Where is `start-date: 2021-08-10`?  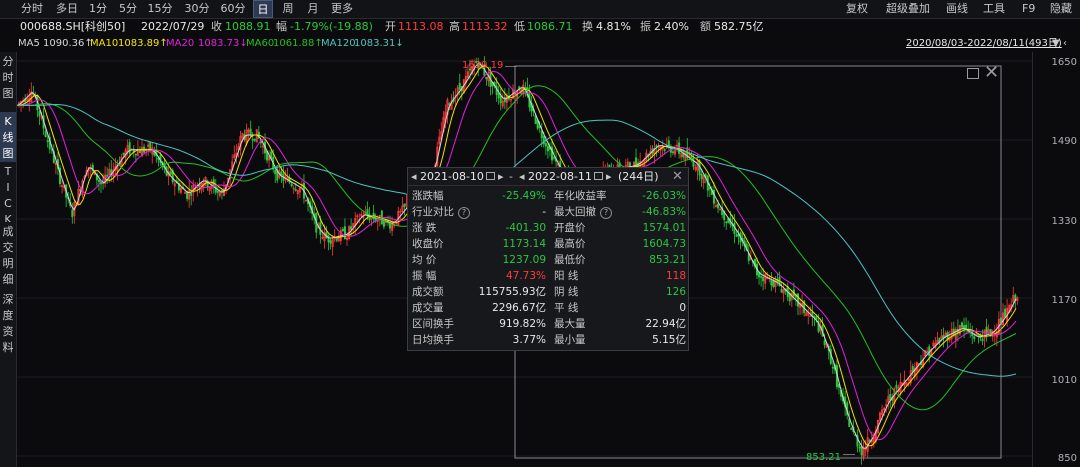
start-date: 2021-08-10 is located at coordinates (452, 176).